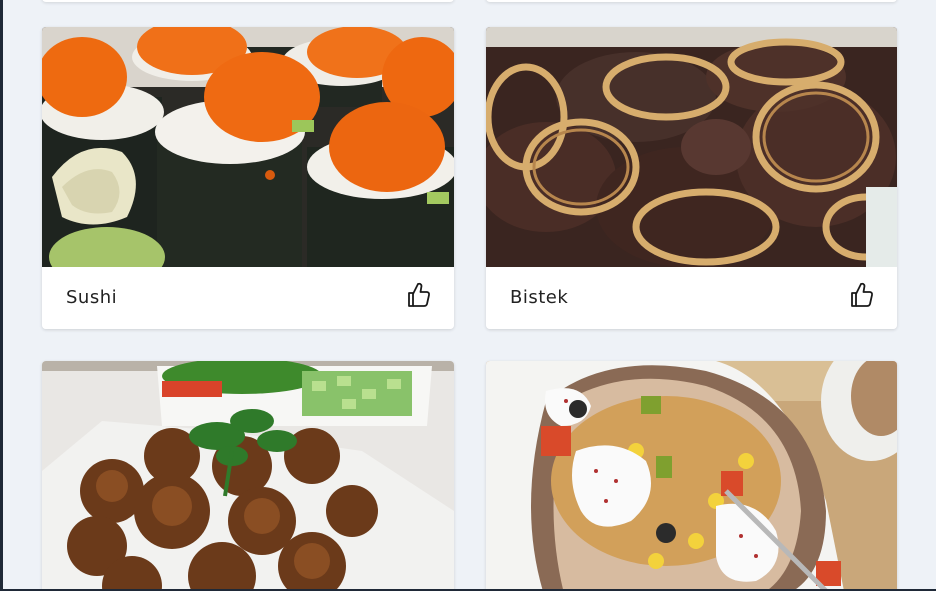 The image size is (936, 591). What do you see at coordinates (691, 298) in the screenshot?
I see `recipe-card-footer: Bistek` at bounding box center [691, 298].